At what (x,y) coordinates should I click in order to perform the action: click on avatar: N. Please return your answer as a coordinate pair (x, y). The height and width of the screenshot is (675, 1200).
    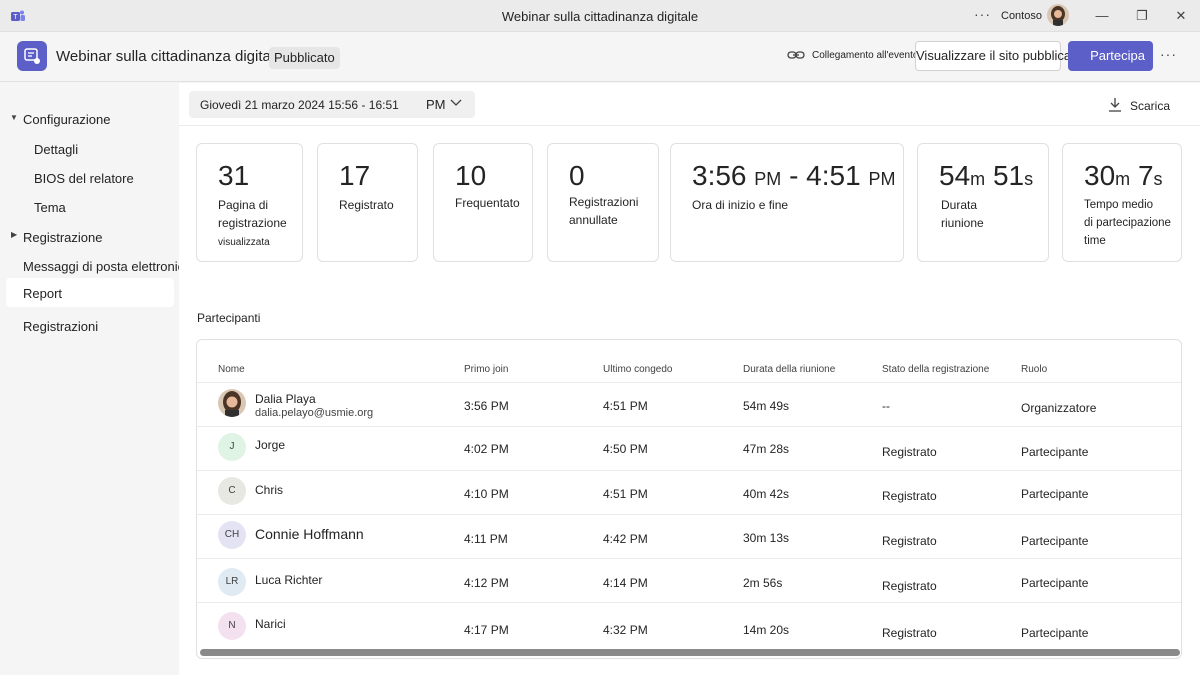
    Looking at the image, I should click on (232, 626).